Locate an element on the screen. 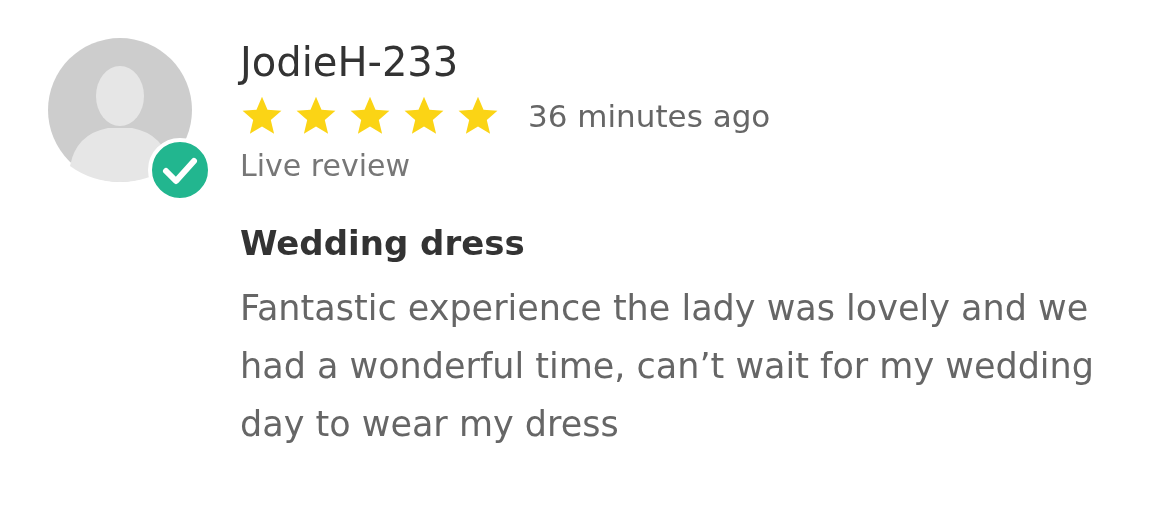  review-time: 36 minutes ago is located at coordinates (649, 116).